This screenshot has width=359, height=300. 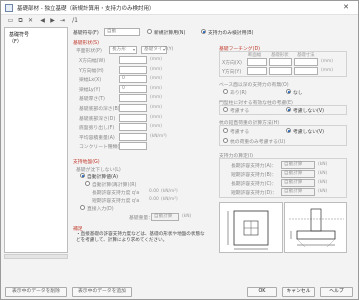 What do you see at coordinates (90, 81) in the screenshot?
I see `shape-row-label: 梁幅Lx(X)` at bounding box center [90, 81].